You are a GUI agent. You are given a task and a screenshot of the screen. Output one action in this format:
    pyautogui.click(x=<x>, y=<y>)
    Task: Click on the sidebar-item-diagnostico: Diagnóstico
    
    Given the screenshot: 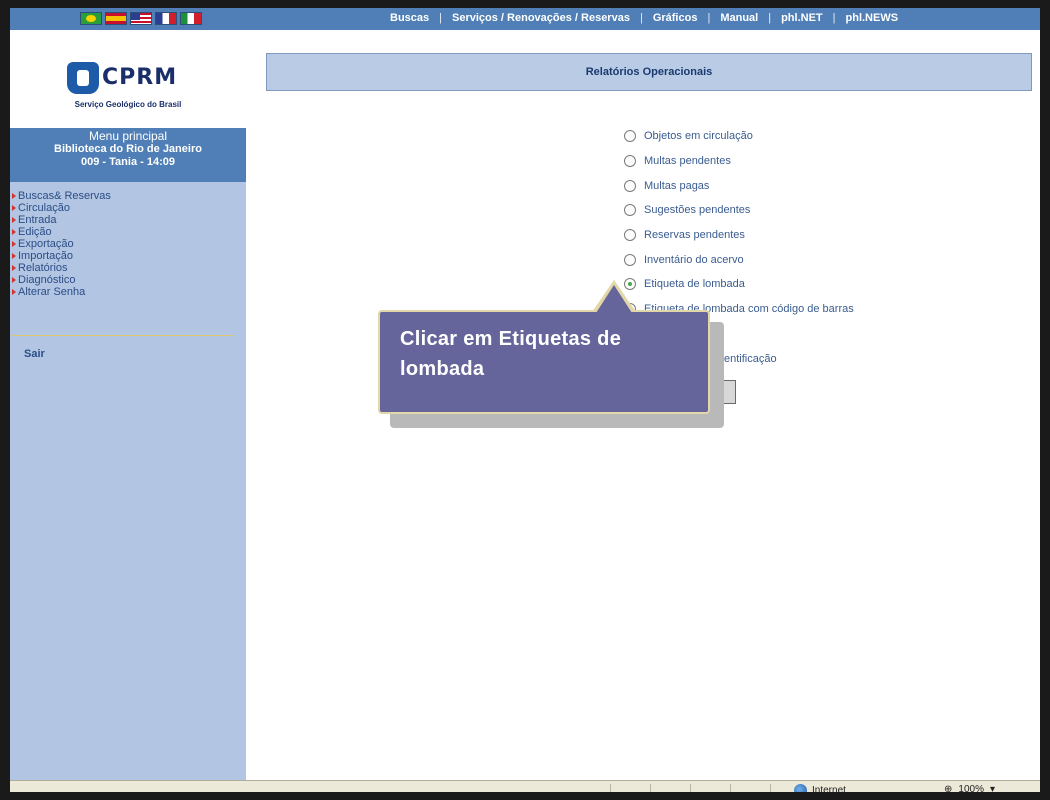 What is the action you would take?
    pyautogui.click(x=61, y=280)
    